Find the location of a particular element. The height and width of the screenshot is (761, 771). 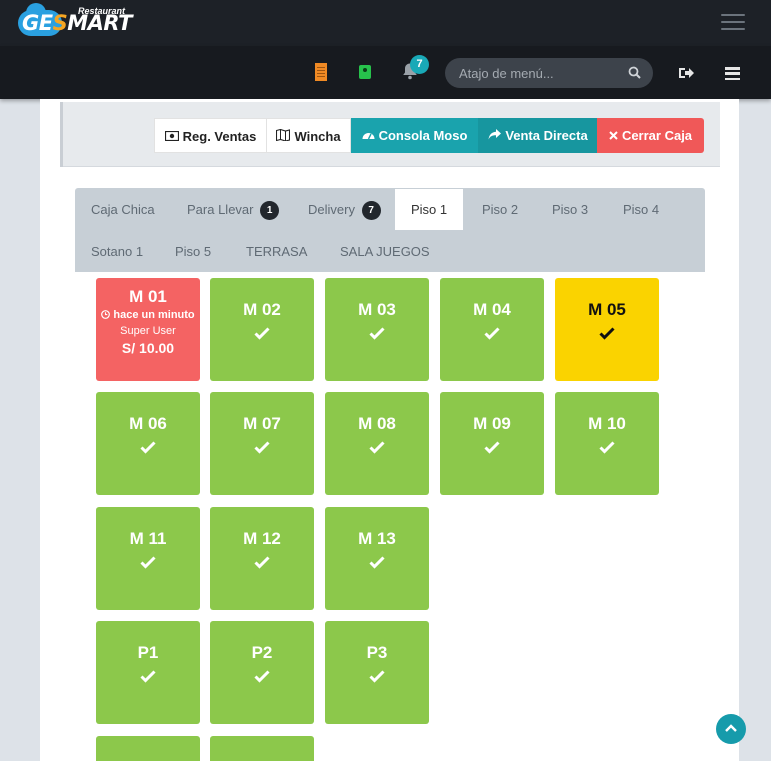

contact-icon is located at coordinates (365, 72).